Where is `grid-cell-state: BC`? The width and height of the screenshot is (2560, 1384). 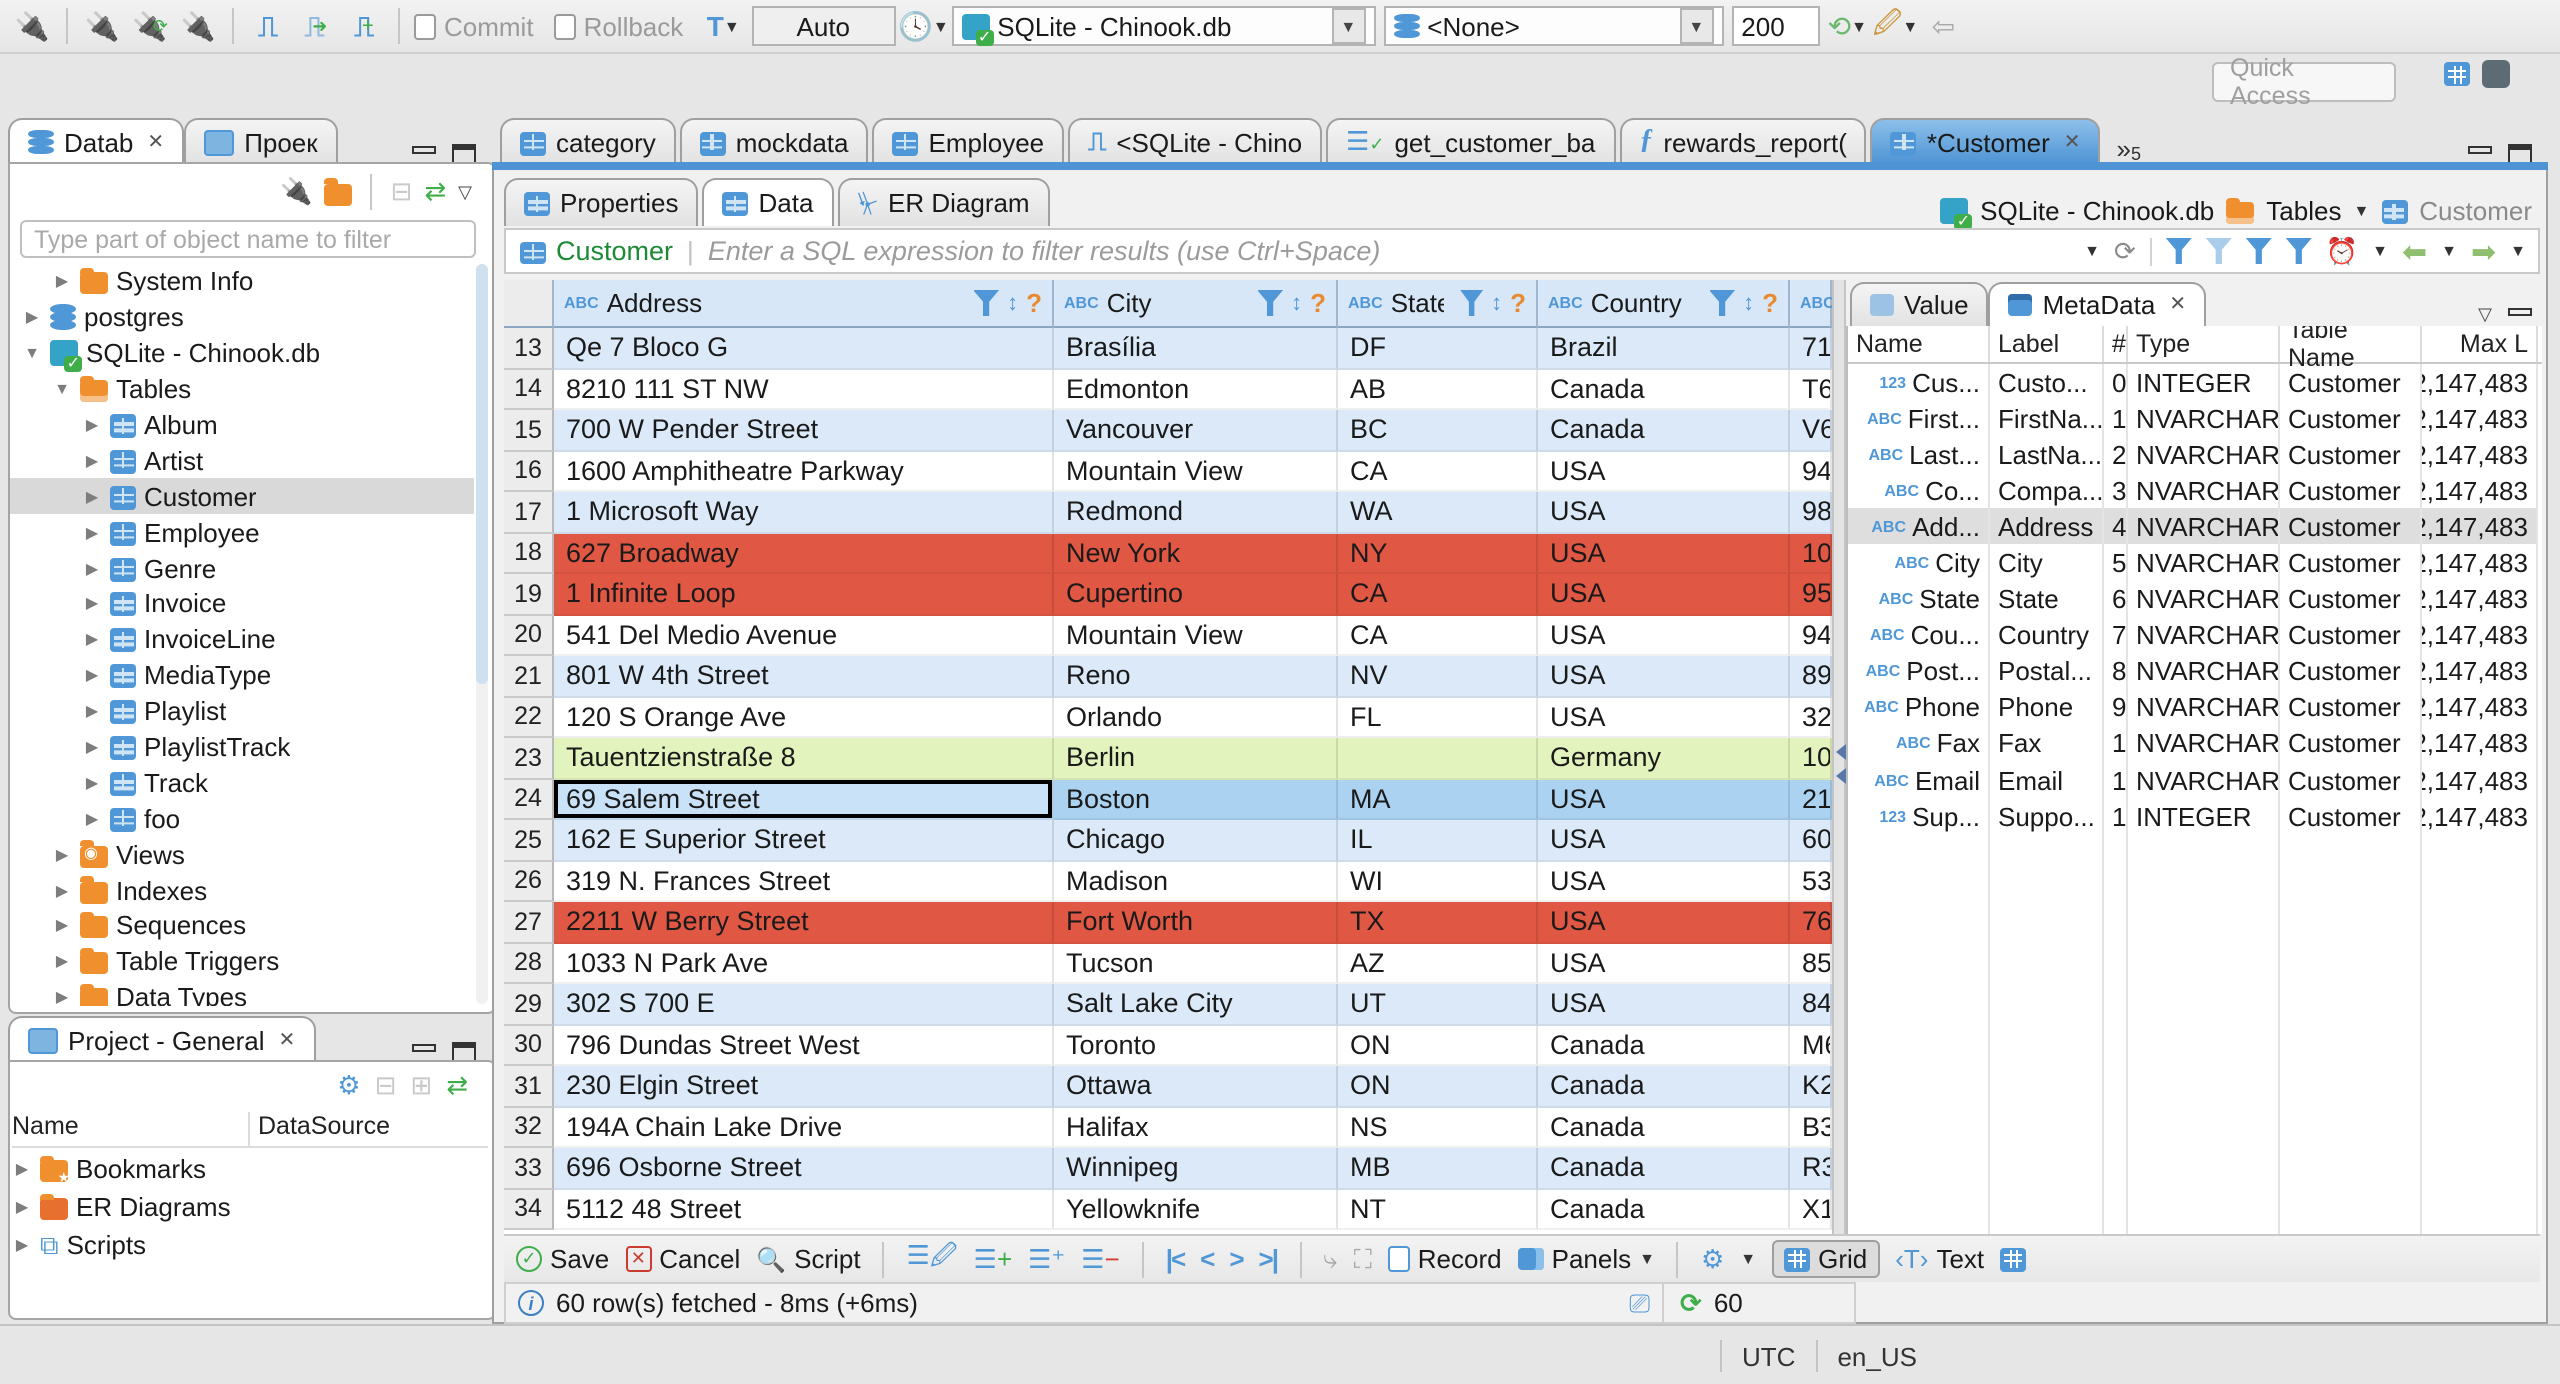 grid-cell-state: BC is located at coordinates (1438, 430).